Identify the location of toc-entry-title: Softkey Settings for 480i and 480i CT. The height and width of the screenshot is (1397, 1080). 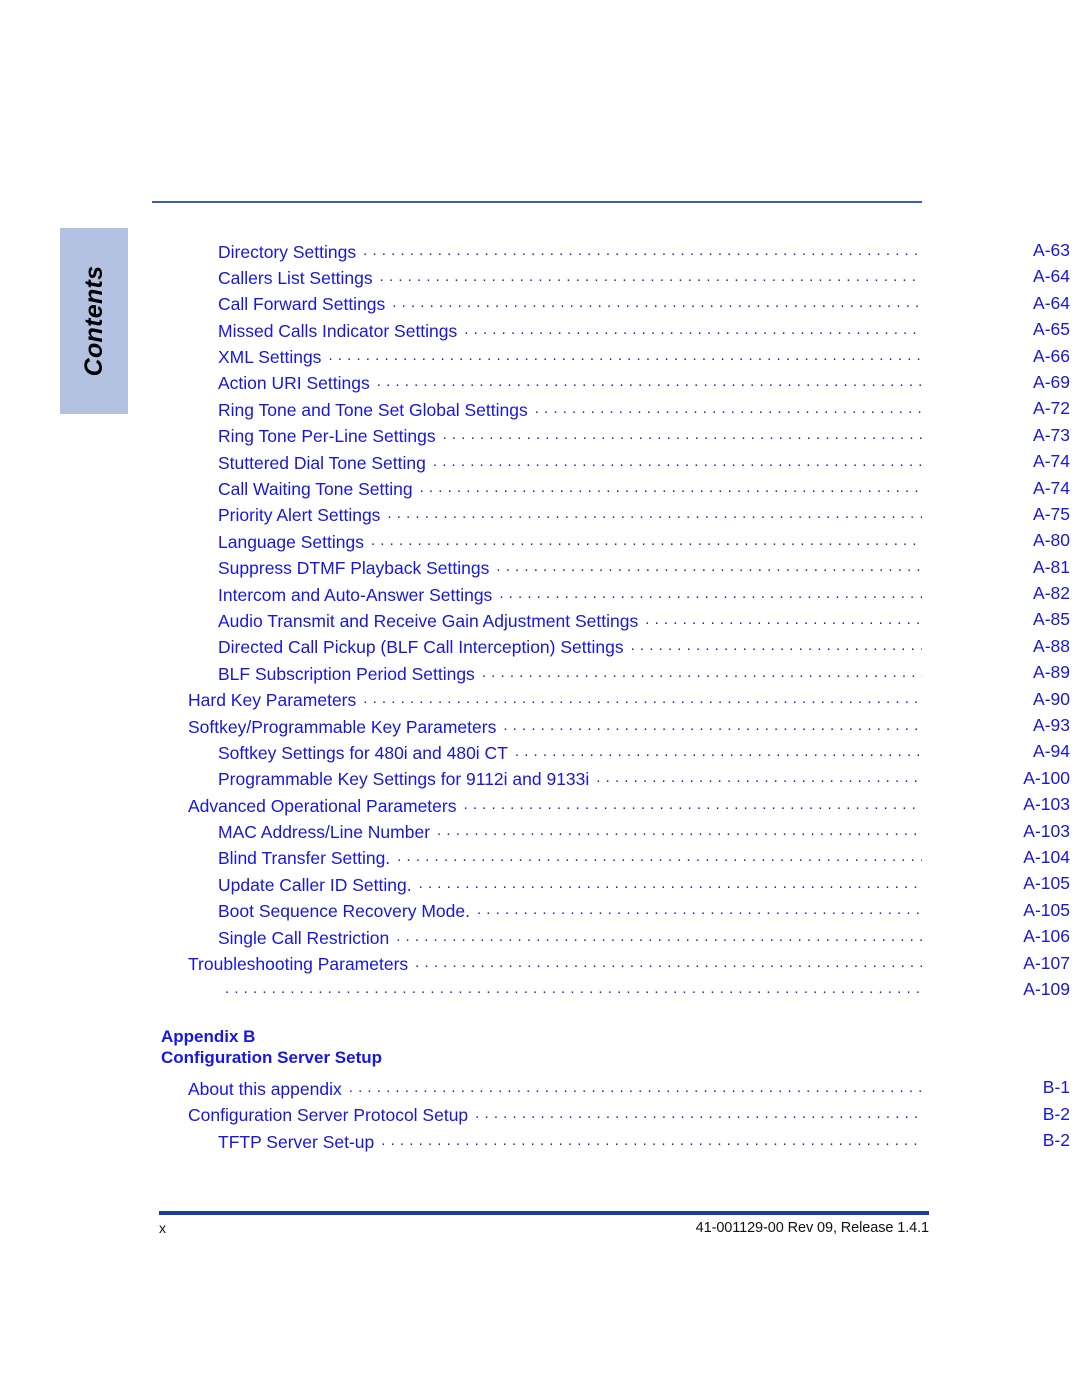
(363, 752).